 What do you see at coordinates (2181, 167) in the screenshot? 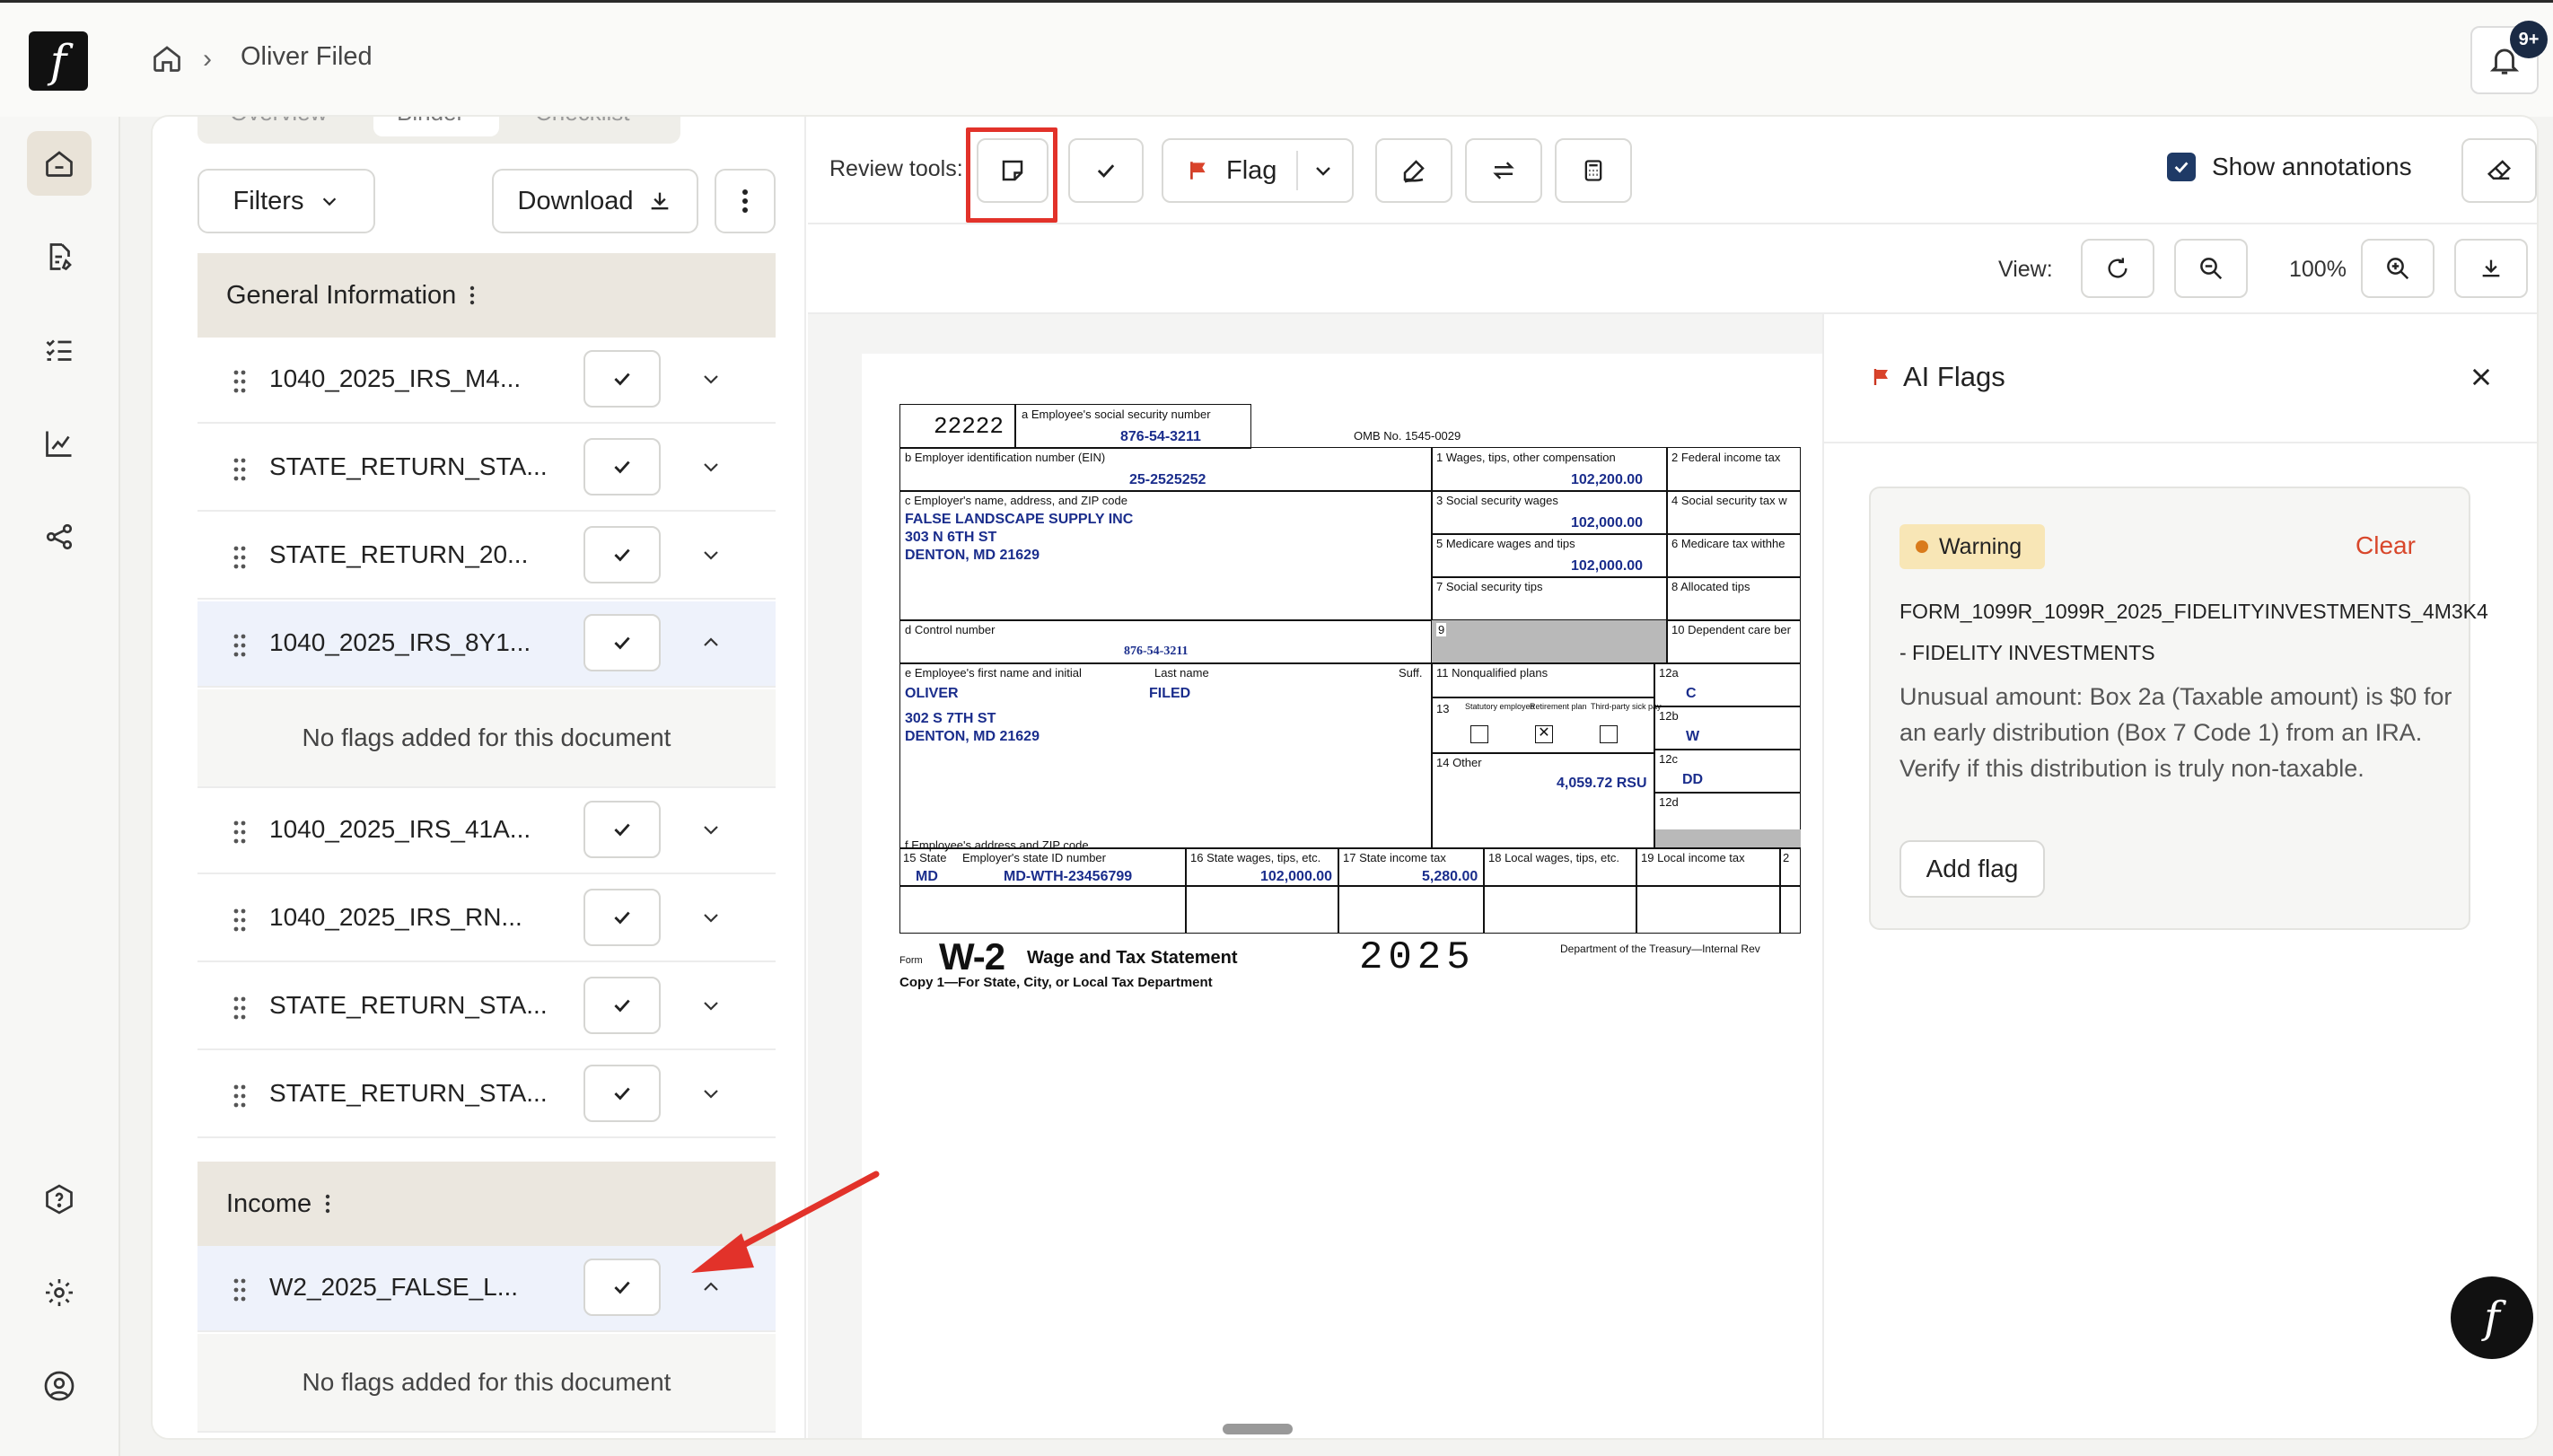
I see `show-annotations-checkbox` at bounding box center [2181, 167].